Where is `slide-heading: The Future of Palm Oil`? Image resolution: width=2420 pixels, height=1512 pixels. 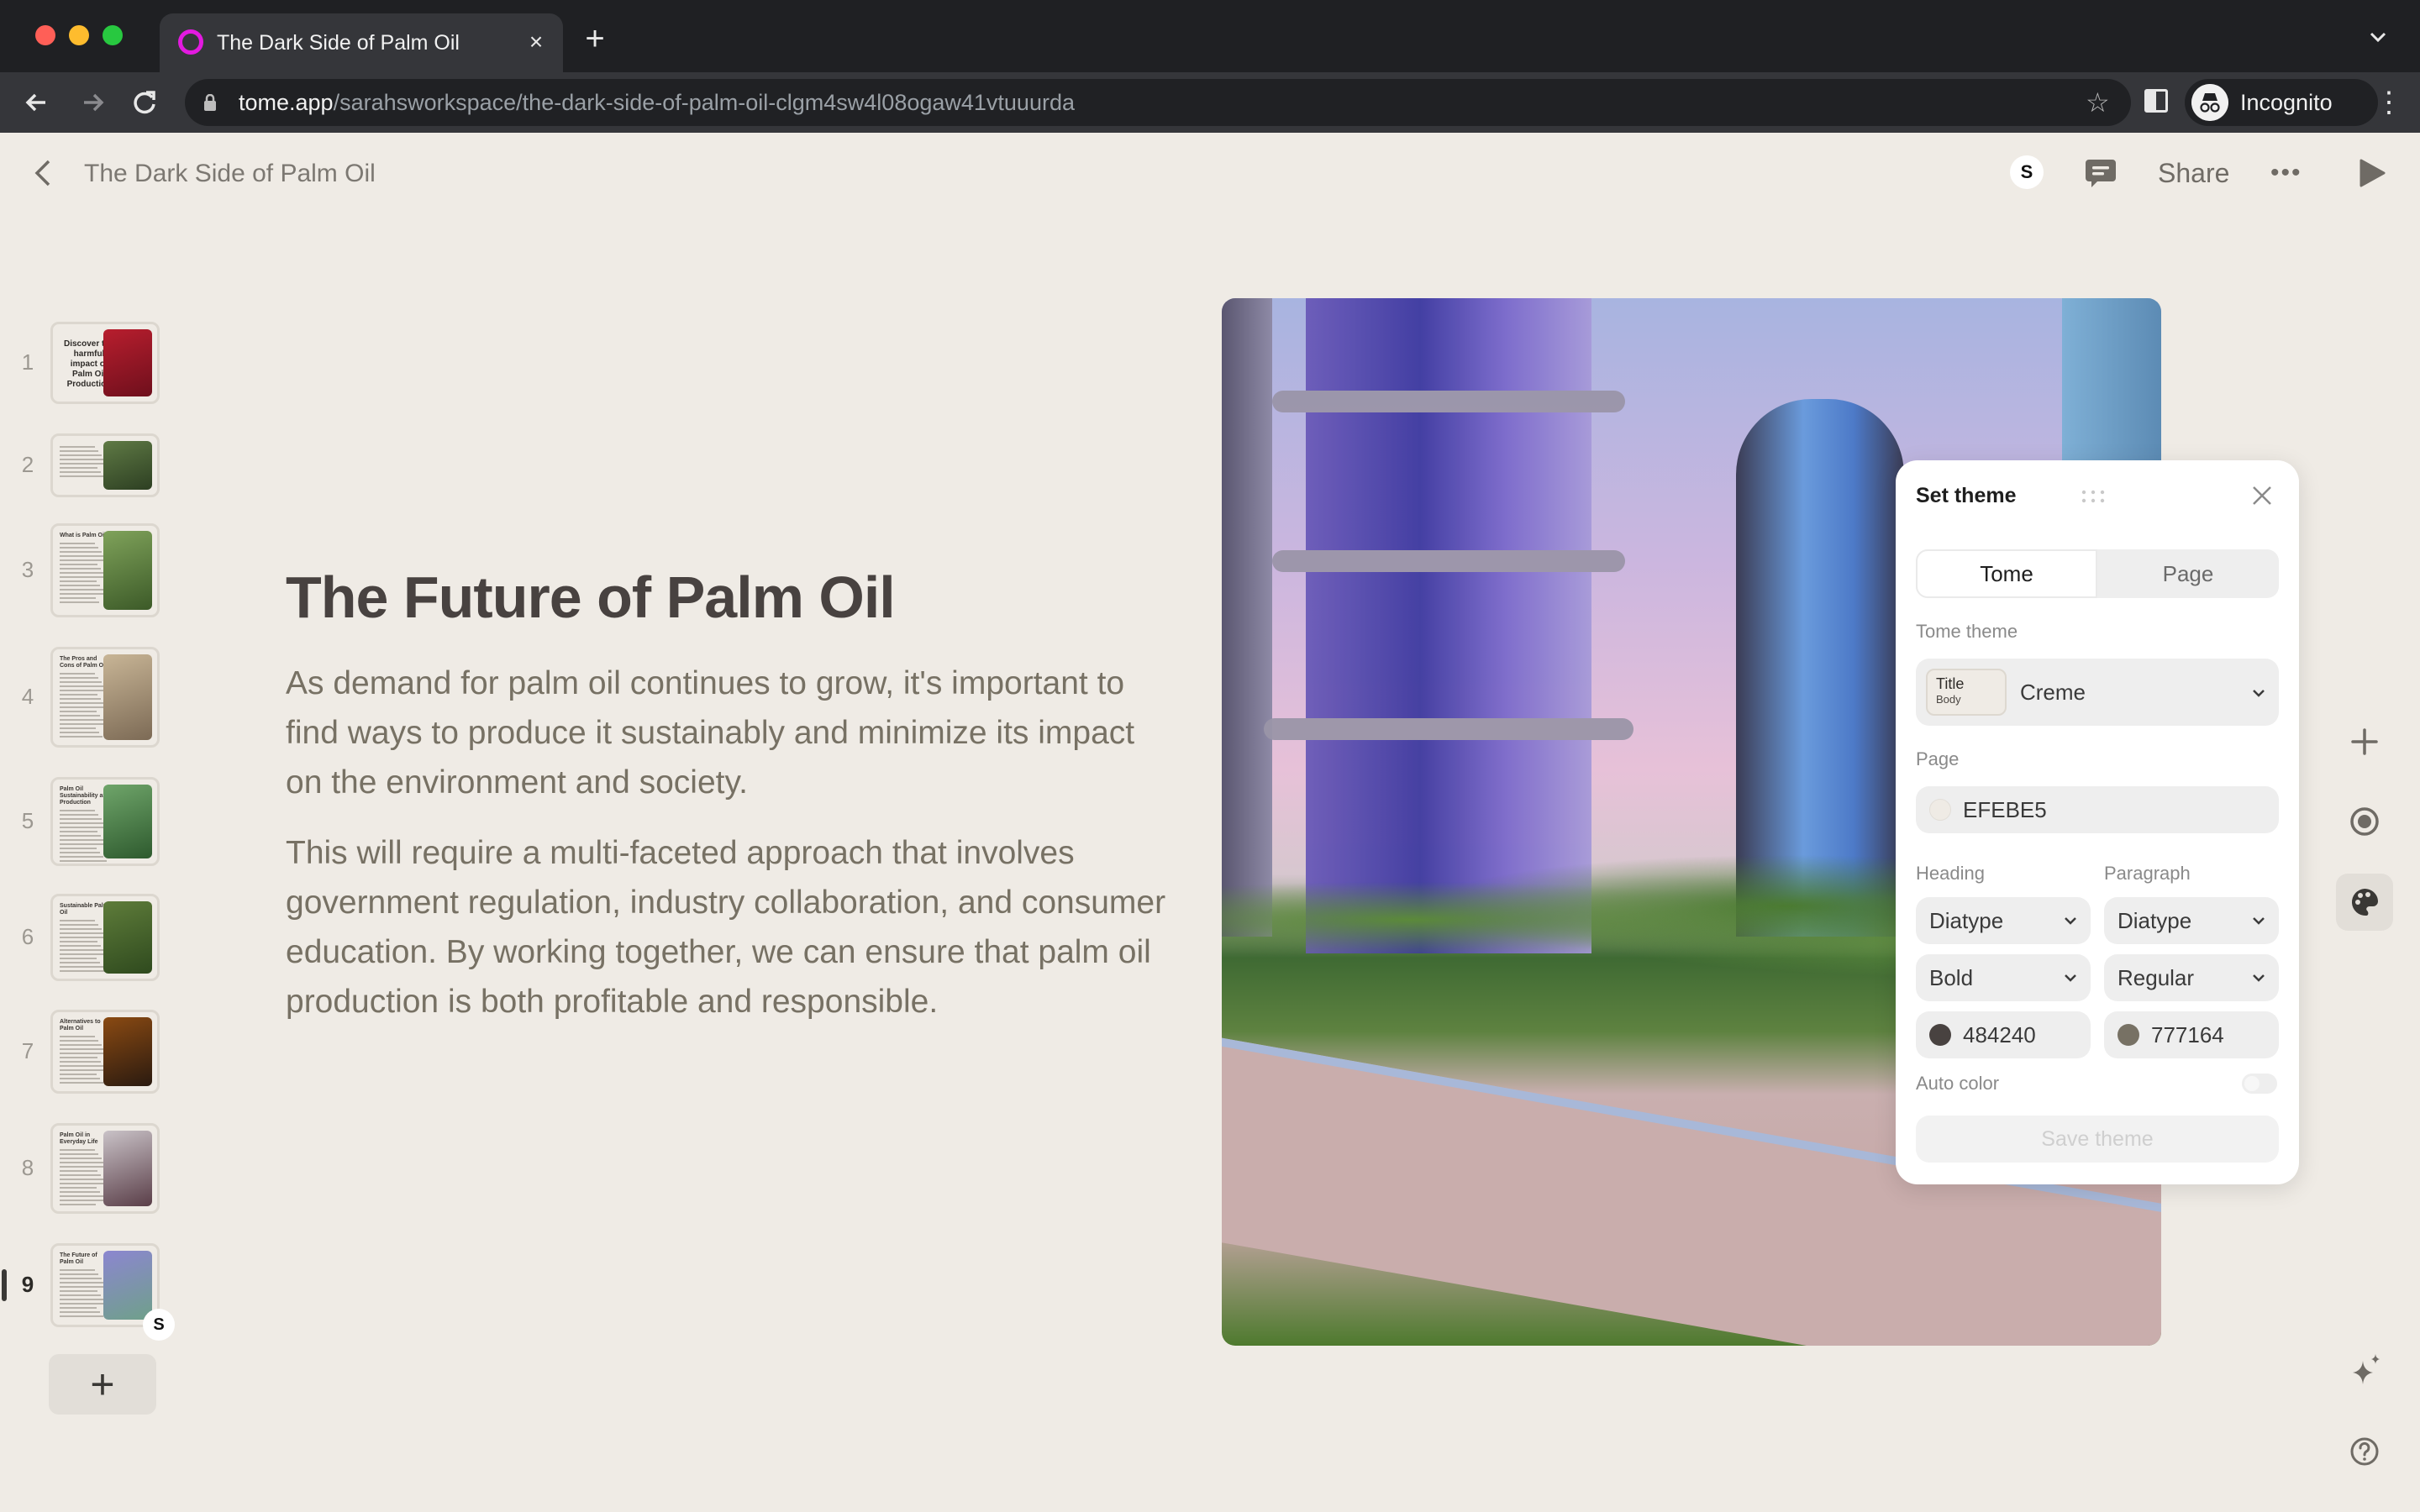 slide-heading: The Future of Palm Oil is located at coordinates (591, 597).